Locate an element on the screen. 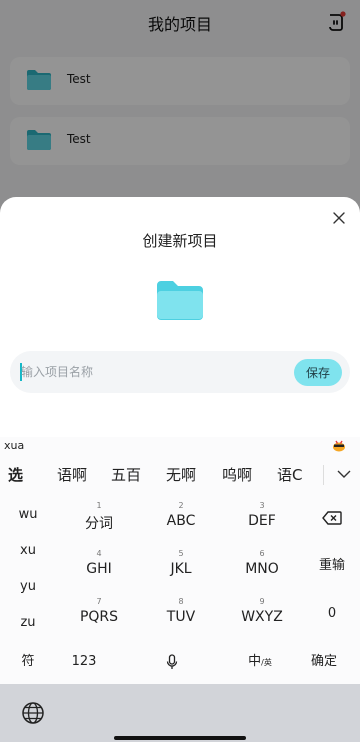 This screenshot has height=742, width=360. language-sub-label: /英 is located at coordinates (266, 662).